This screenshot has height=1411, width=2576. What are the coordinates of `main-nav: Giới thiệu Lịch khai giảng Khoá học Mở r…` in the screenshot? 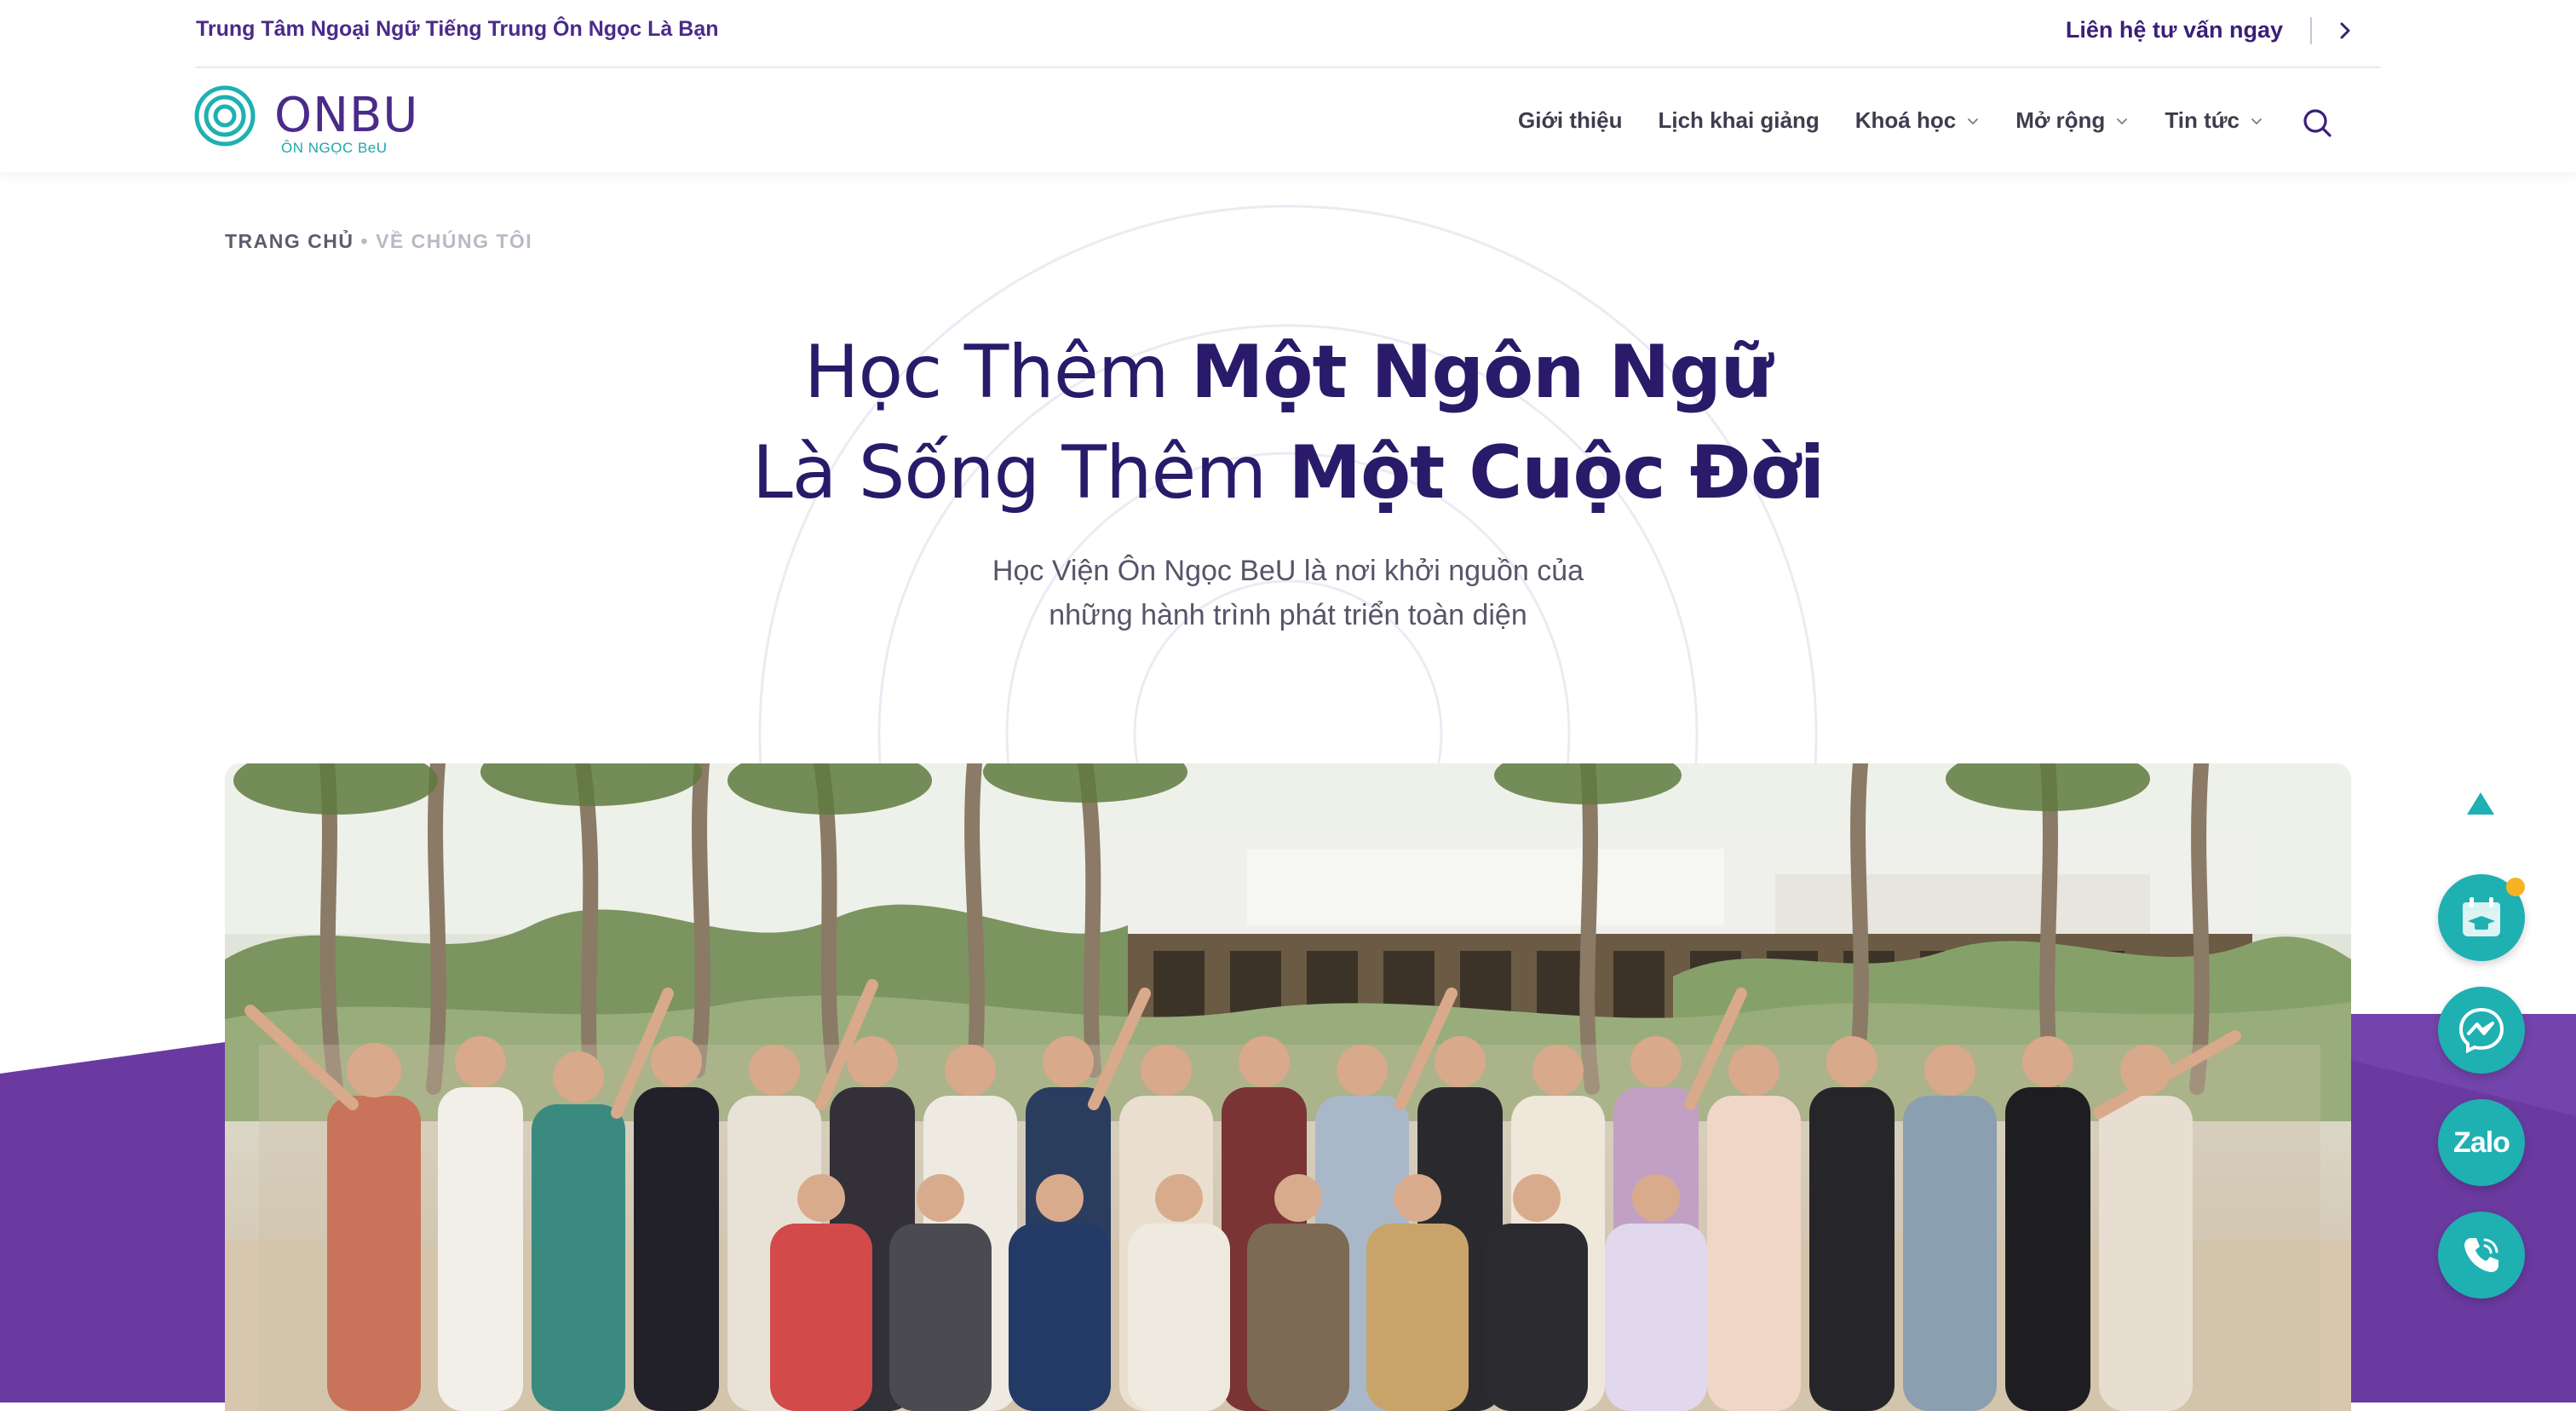 It's located at (1891, 120).